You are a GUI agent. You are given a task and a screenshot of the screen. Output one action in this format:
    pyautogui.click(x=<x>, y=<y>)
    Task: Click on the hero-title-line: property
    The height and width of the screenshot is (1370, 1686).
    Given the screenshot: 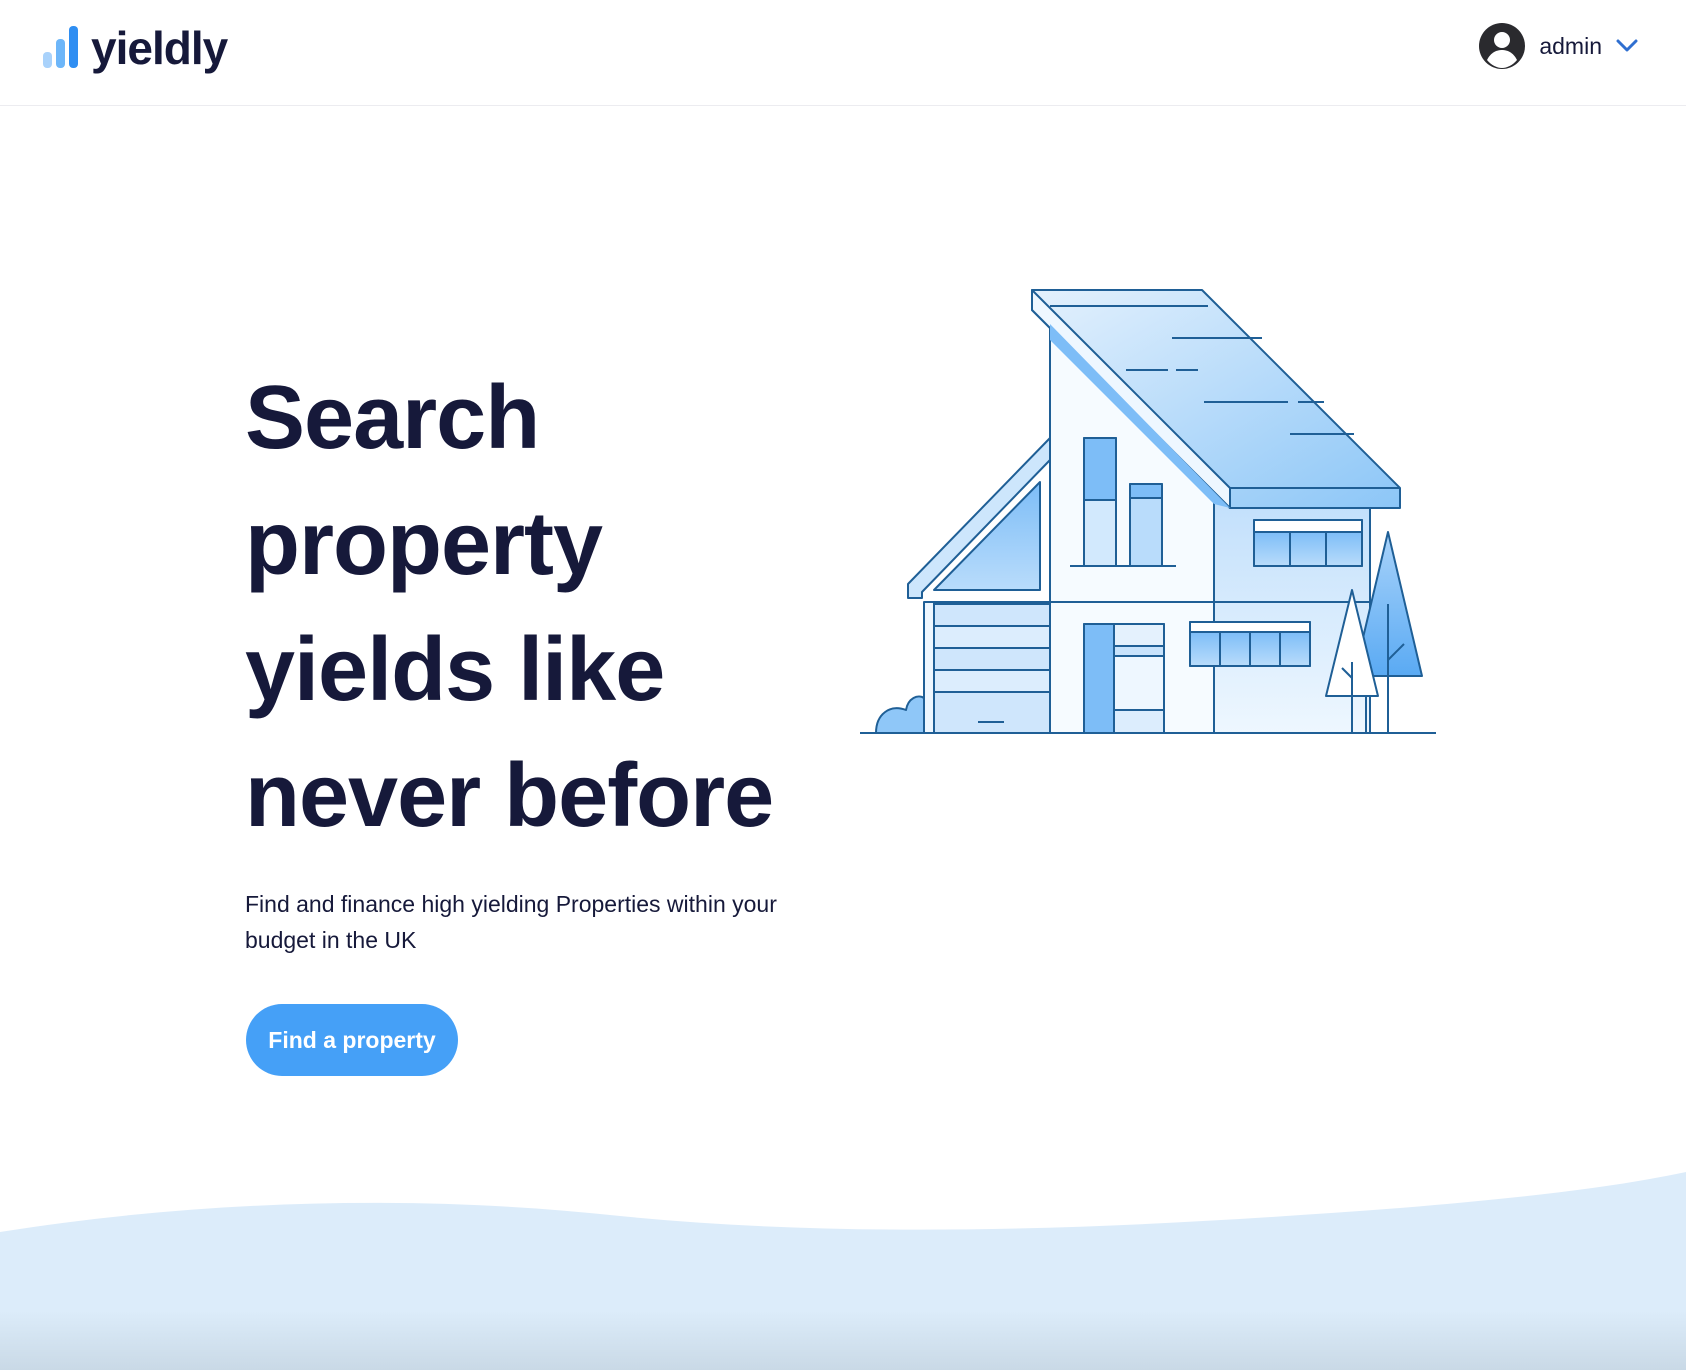 What is the action you would take?
    pyautogui.click(x=424, y=544)
    